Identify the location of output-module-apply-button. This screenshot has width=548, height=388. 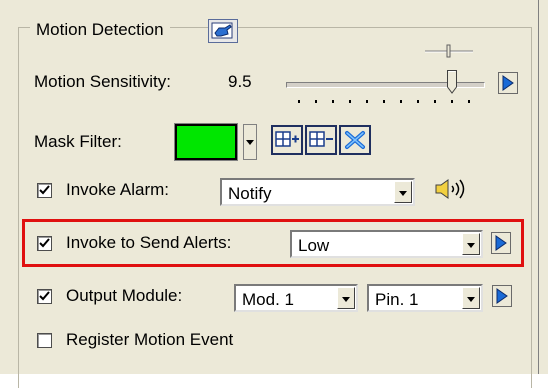
(502, 296).